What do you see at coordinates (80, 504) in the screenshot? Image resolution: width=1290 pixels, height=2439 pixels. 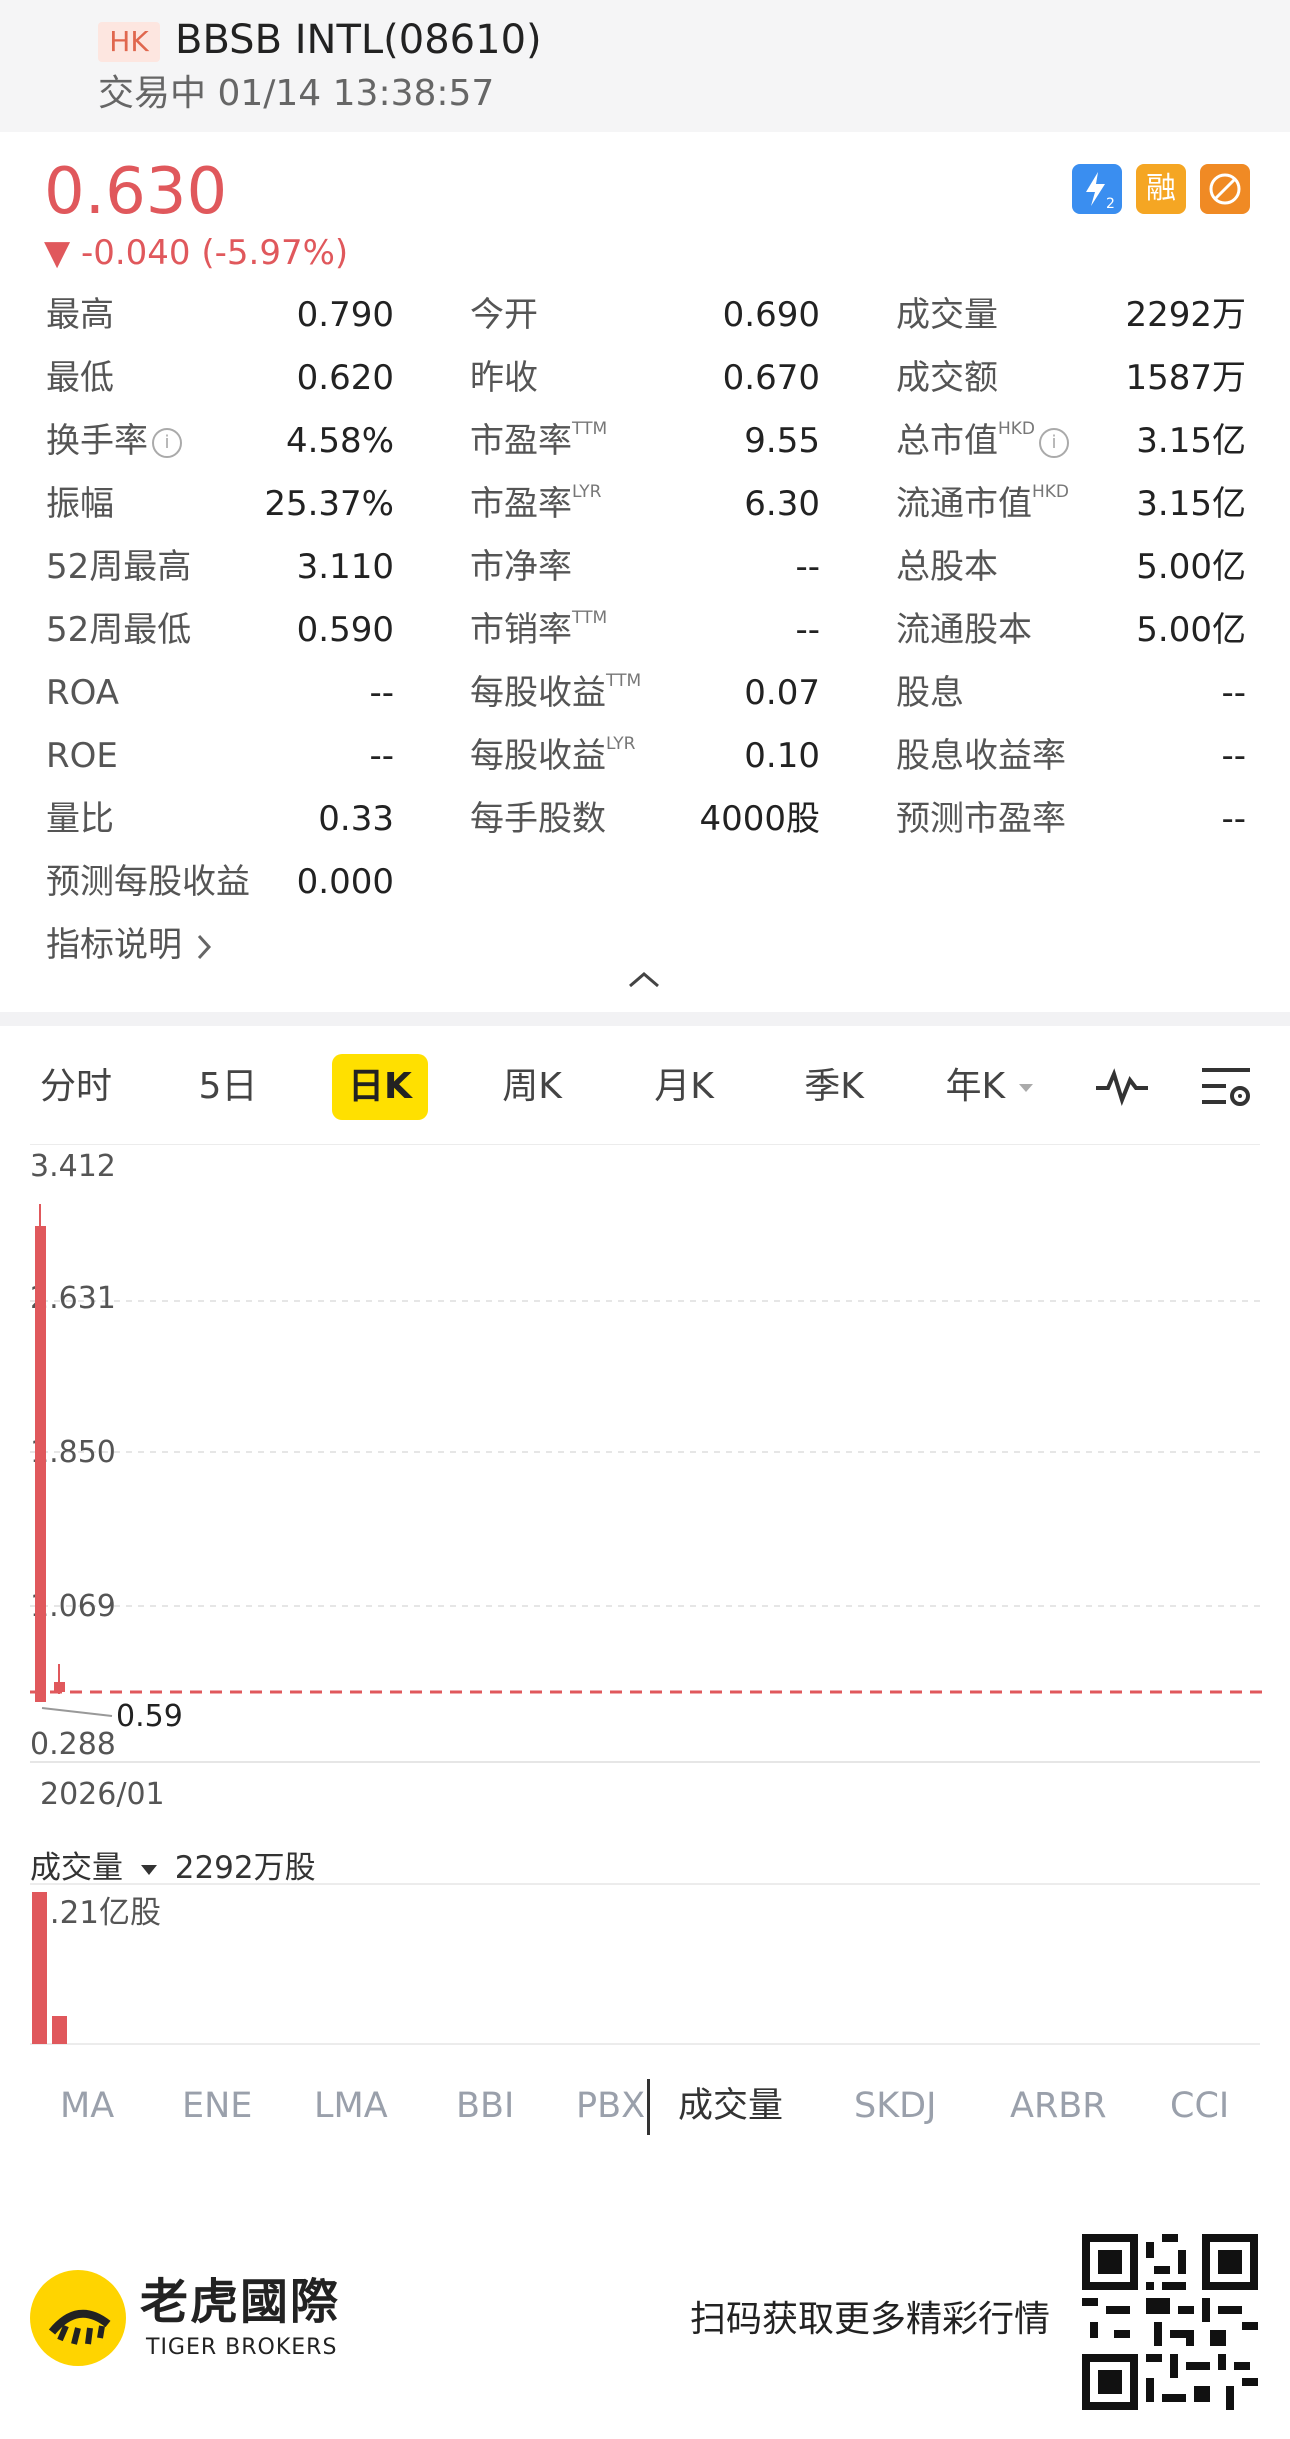 I see `stat-label-text: 振幅` at bounding box center [80, 504].